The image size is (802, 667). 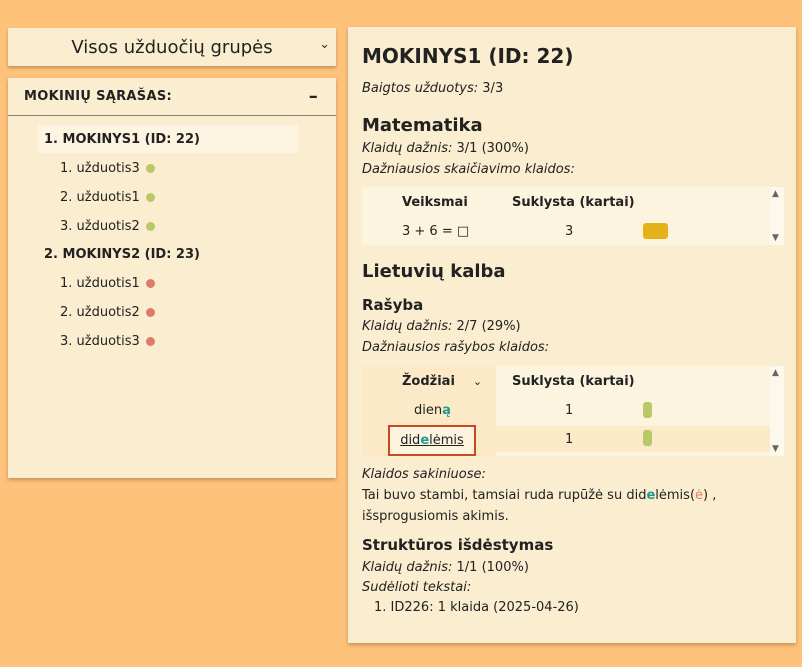 I want to click on lt-heading: Lietuvių kalba, so click(x=434, y=271).